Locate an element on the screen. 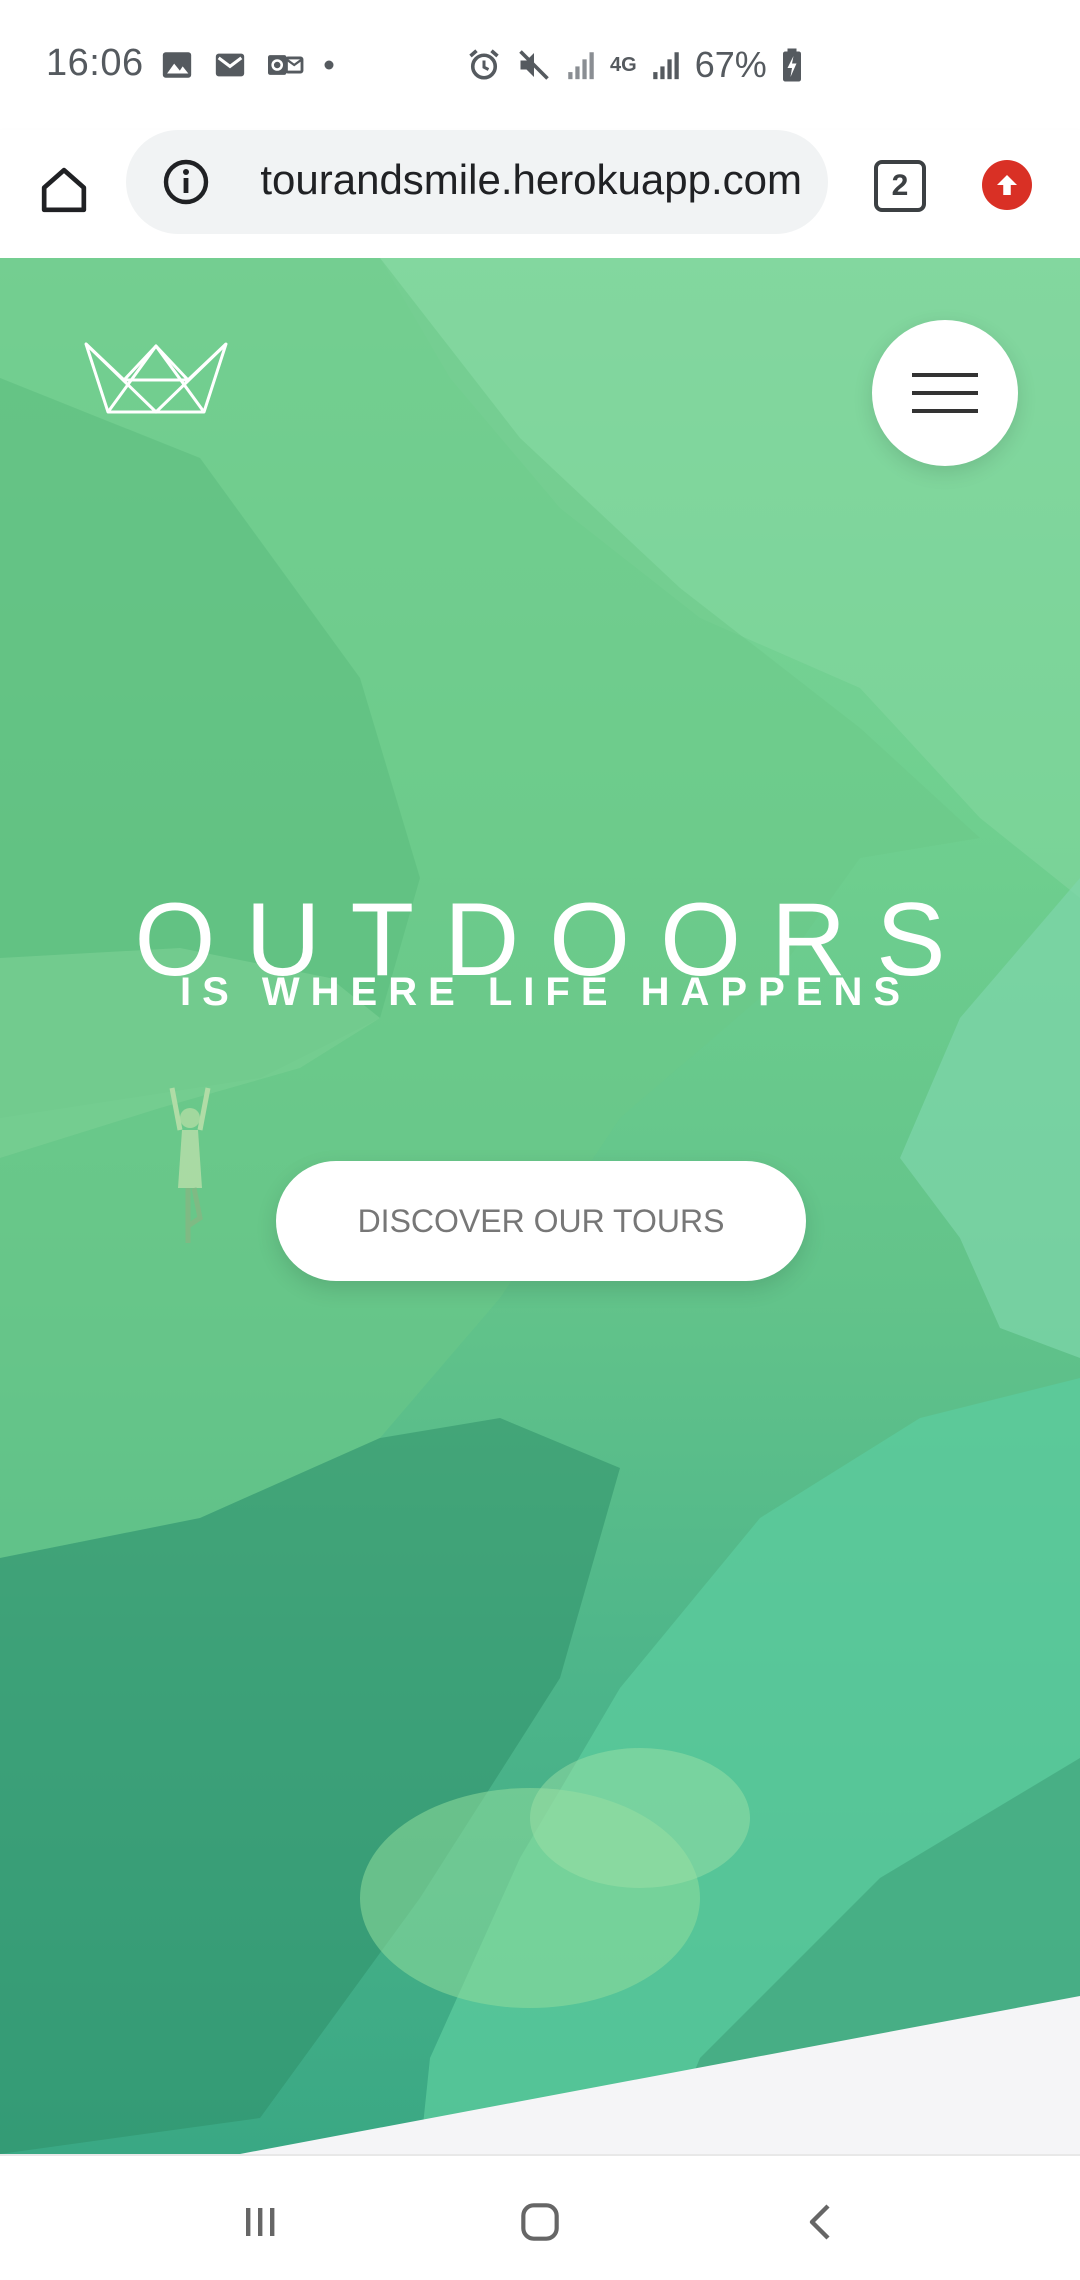 This screenshot has width=1080, height=2280. notification-icons is located at coordinates (248, 65).